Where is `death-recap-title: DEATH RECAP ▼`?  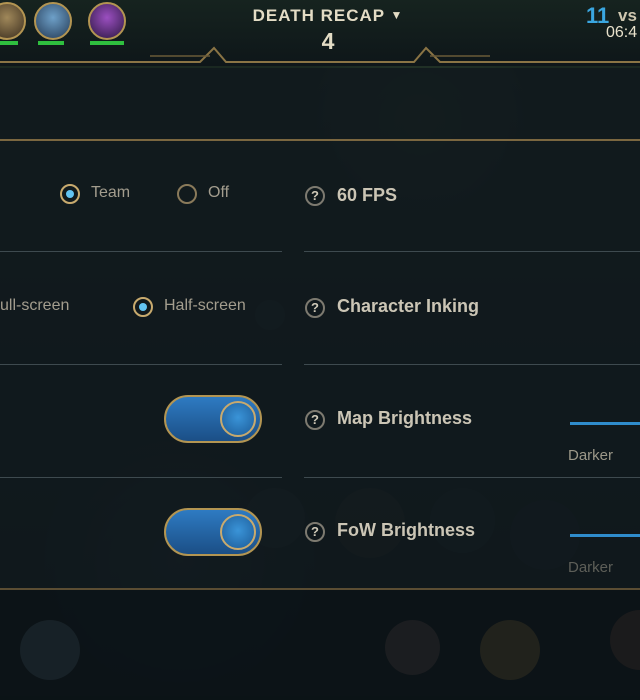 death-recap-title: DEATH RECAP ▼ is located at coordinates (328, 16).